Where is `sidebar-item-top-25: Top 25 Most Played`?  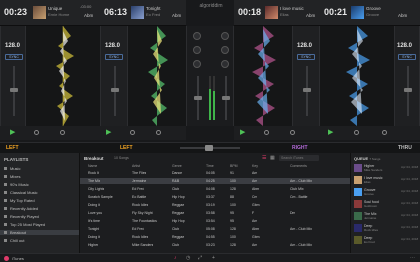 sidebar-item-top-25: Top 25 Most Played is located at coordinates (24, 224).